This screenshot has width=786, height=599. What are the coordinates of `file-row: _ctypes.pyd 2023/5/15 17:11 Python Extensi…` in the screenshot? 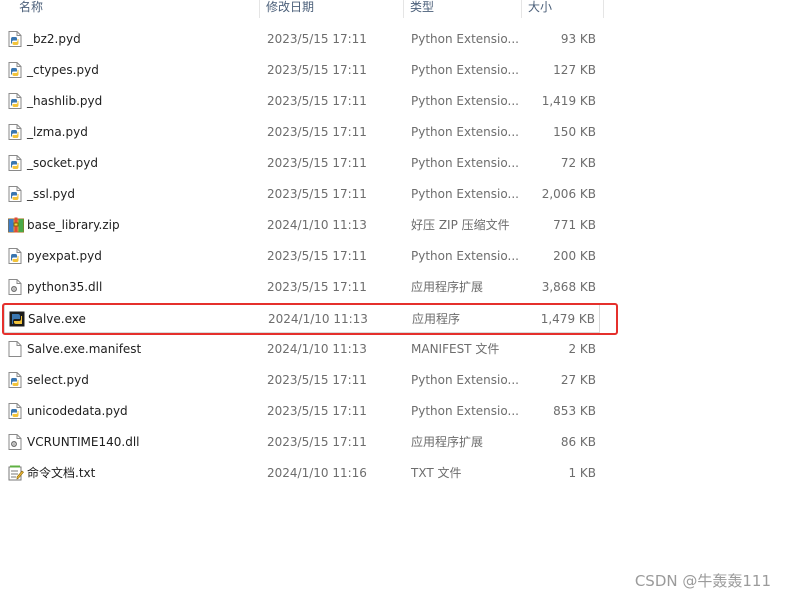 It's located at (302, 70).